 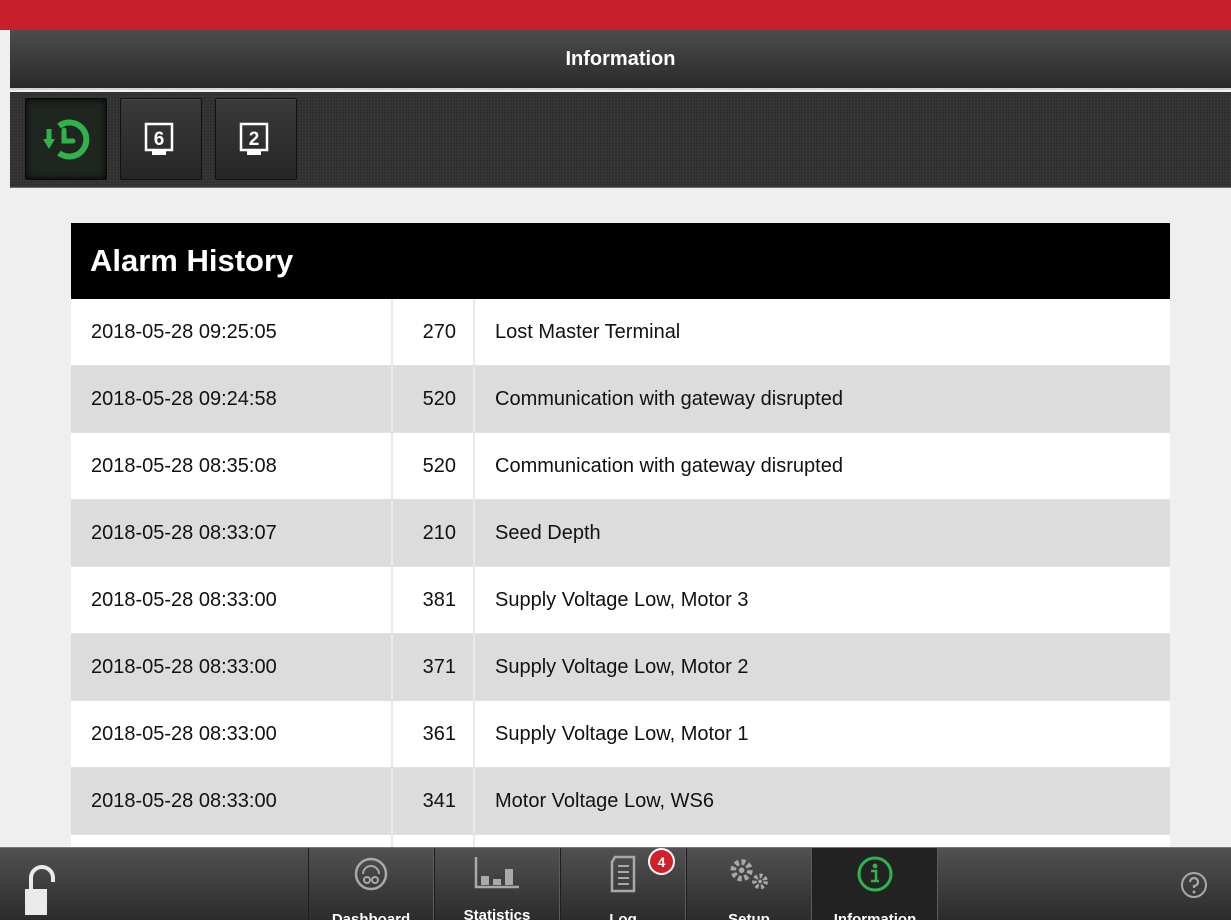 I want to click on help-button, so click(x=1194, y=885).